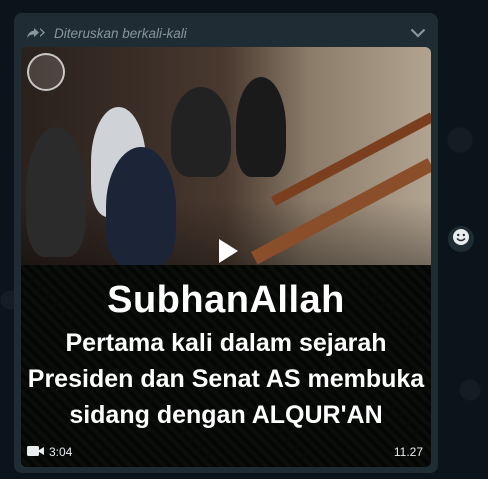  What do you see at coordinates (61, 452) in the screenshot?
I see `duration-text: 3:04` at bounding box center [61, 452].